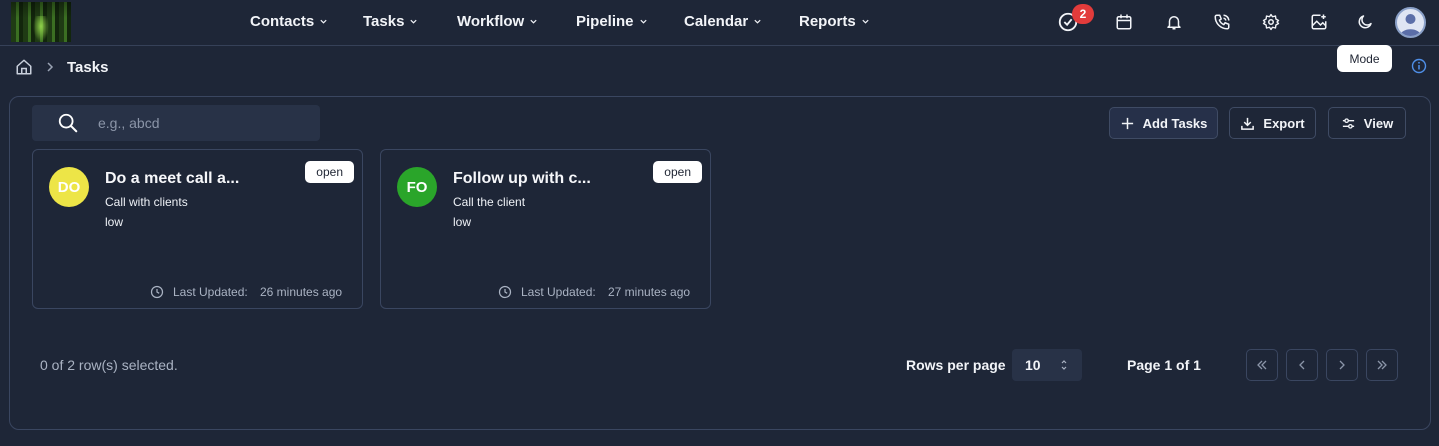 The image size is (1439, 446). I want to click on settings-button, so click(1271, 22).